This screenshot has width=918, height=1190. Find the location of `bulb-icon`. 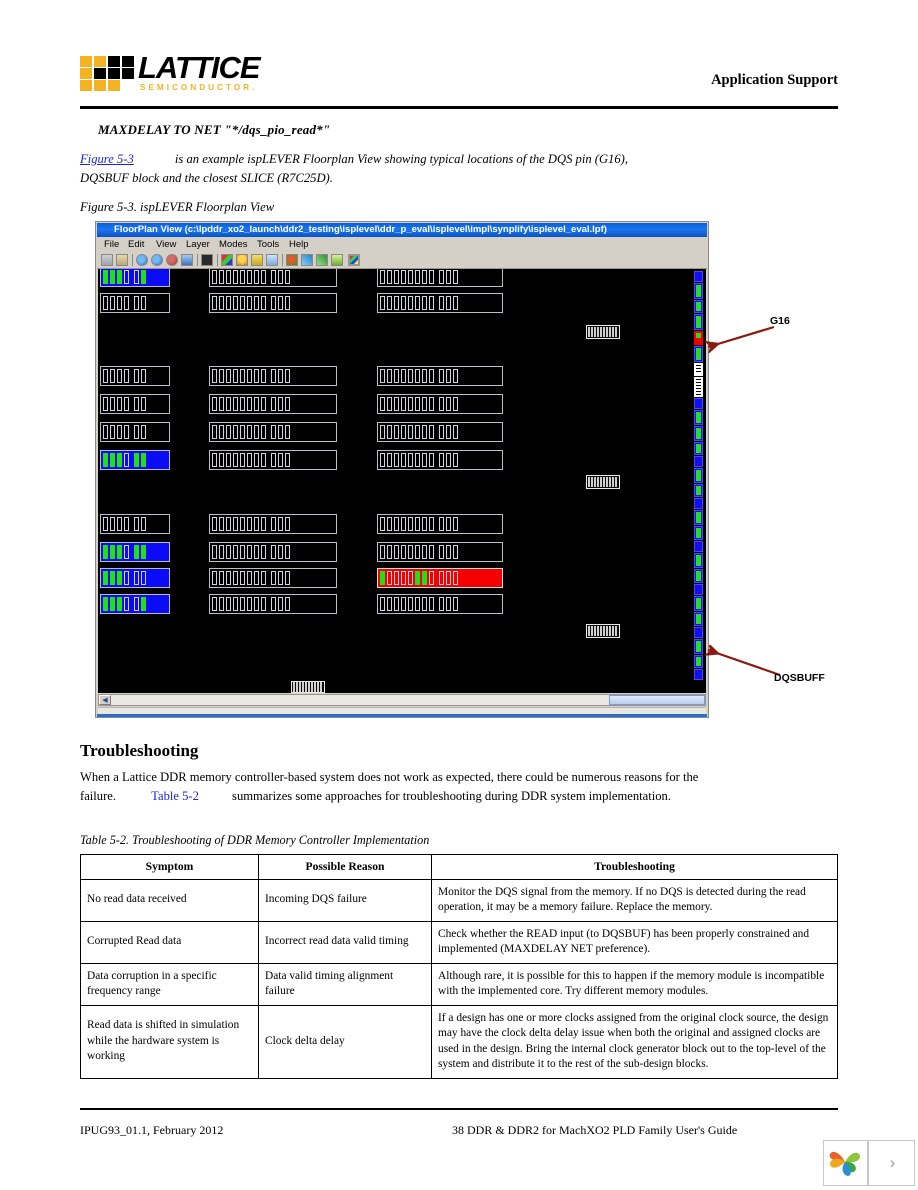

bulb-icon is located at coordinates (242, 260).